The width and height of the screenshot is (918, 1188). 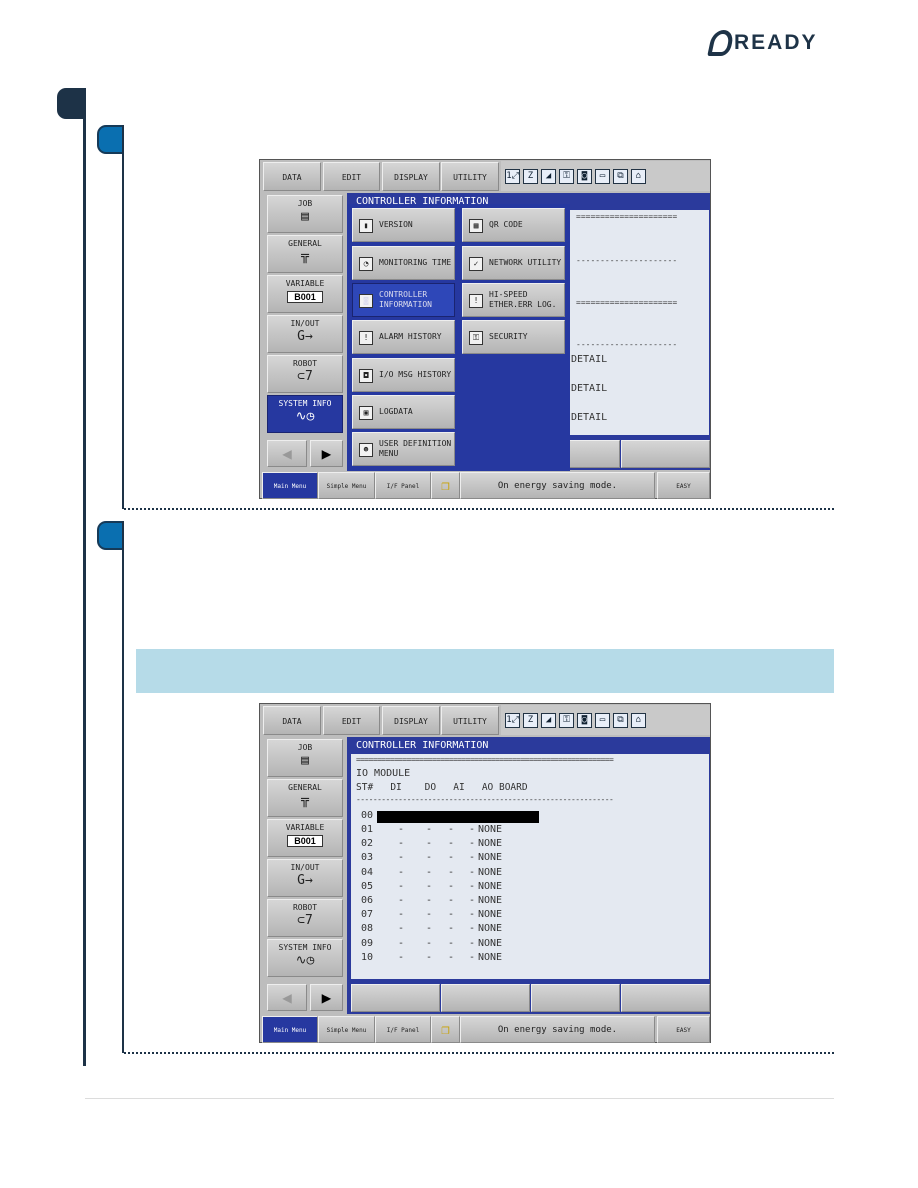 I want to click on table-row: 02- - - - NONE, so click(x=501, y=845).